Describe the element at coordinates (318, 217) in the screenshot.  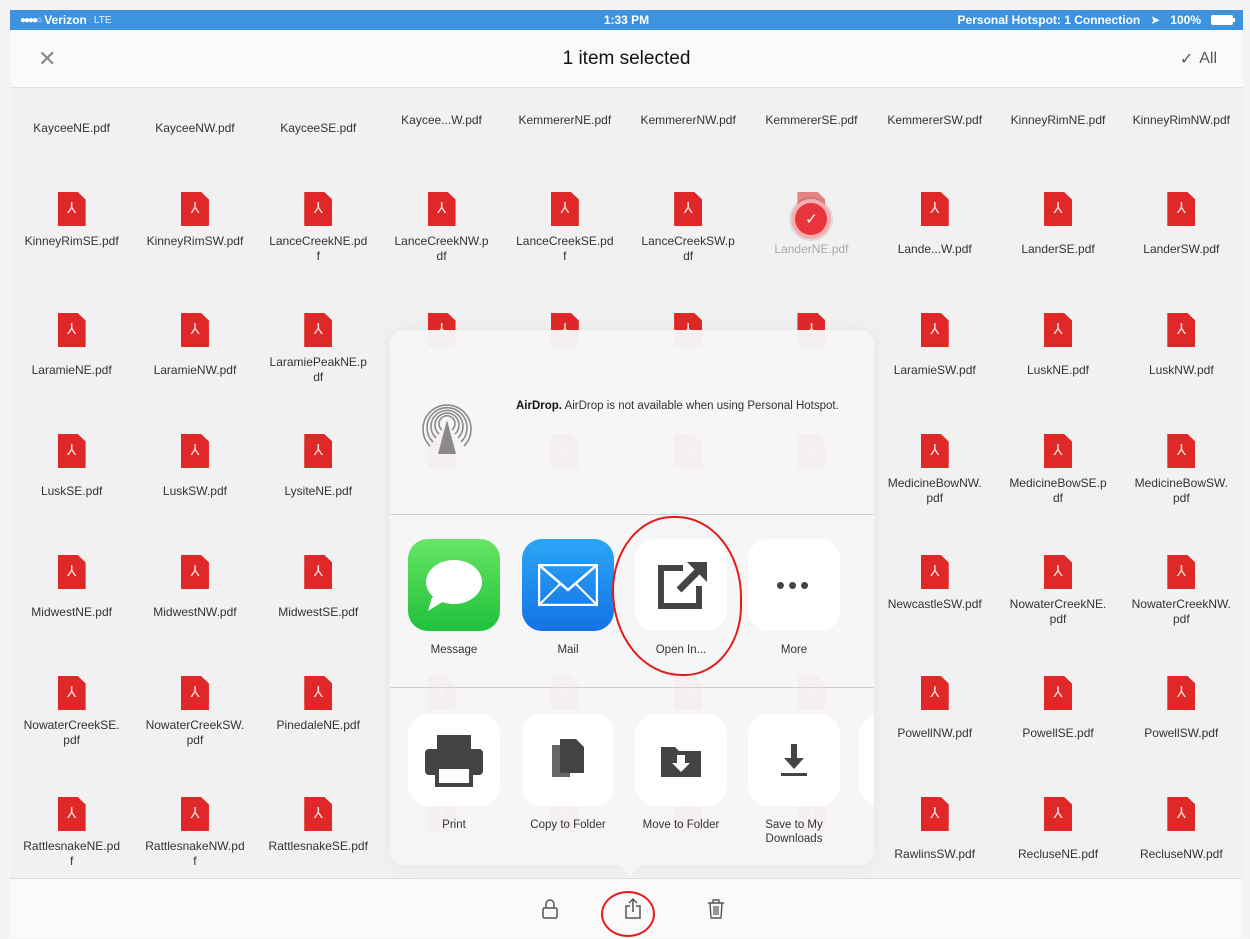
I see `file-item: LanceCreekNE.pdf` at that location.